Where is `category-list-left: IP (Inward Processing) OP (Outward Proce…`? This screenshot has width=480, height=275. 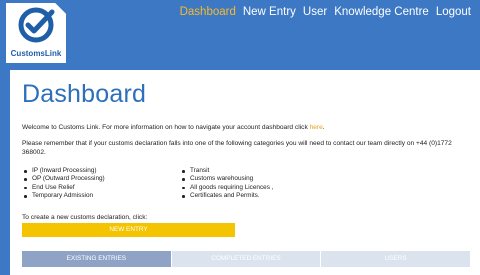 category-list-left: IP (Inward Processing) OP (Outward Proce… is located at coordinates (63, 184).